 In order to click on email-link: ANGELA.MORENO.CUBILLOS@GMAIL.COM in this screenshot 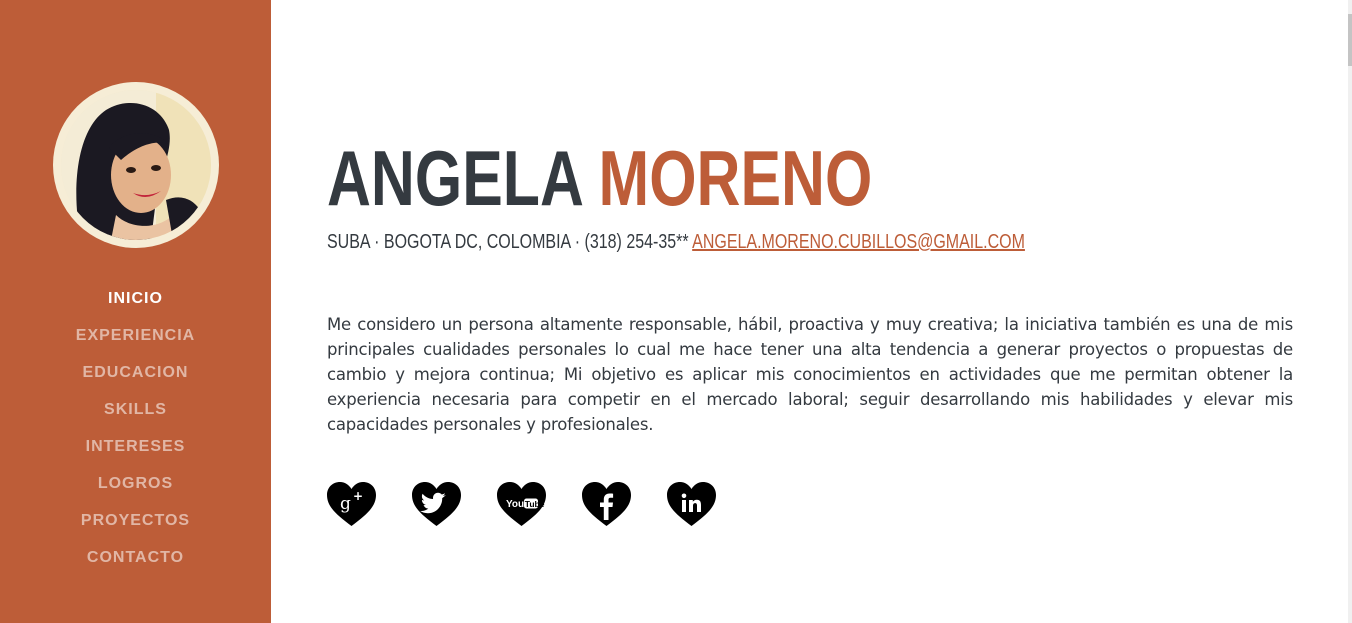, I will do `click(858, 242)`.